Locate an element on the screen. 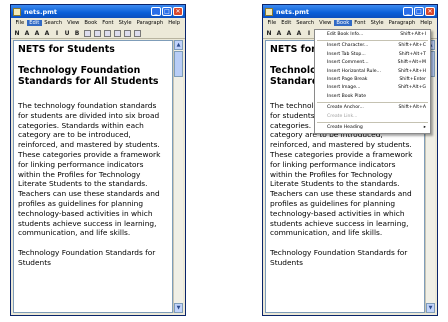 This screenshot has width=448, height=322. menu-item-label: Insert Page Break is located at coordinates (347, 80).